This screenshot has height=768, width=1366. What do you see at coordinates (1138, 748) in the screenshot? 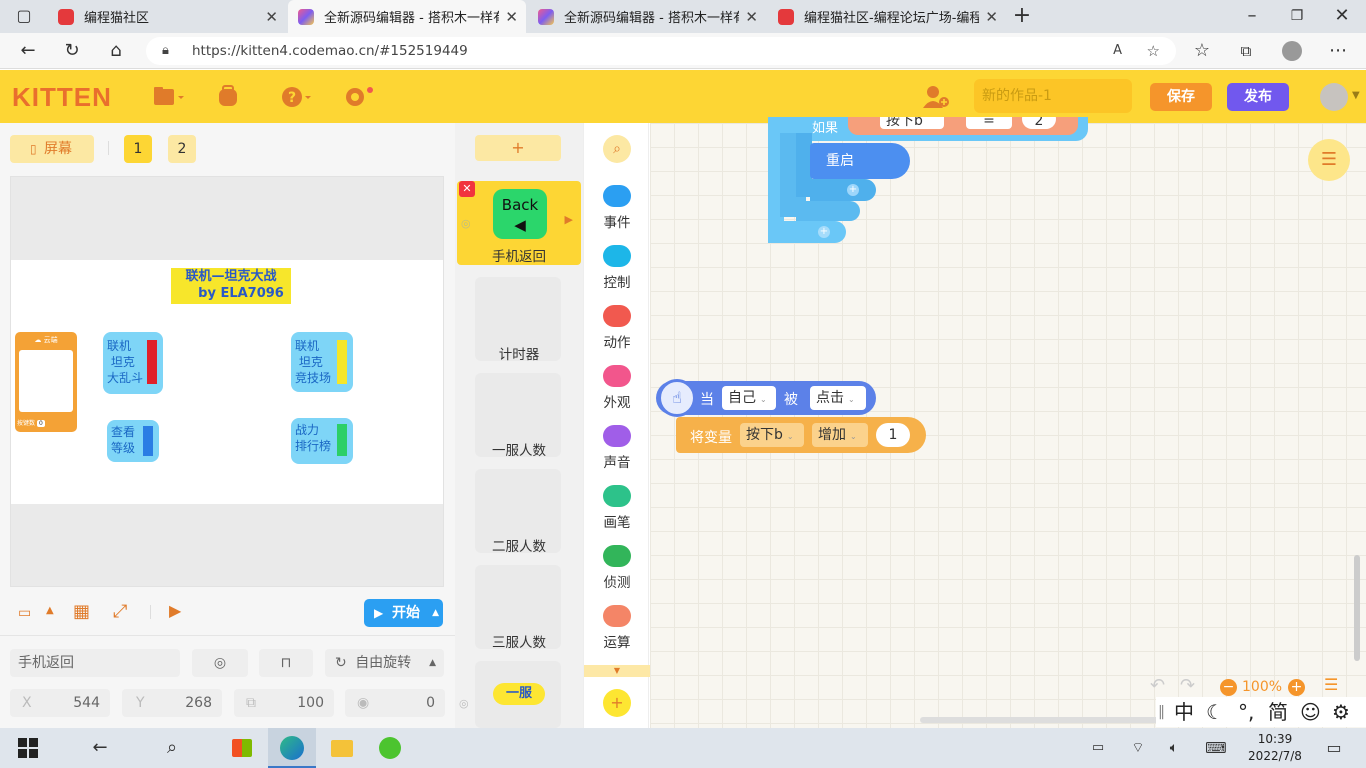
I see `network-icon: ⌔` at bounding box center [1138, 748].